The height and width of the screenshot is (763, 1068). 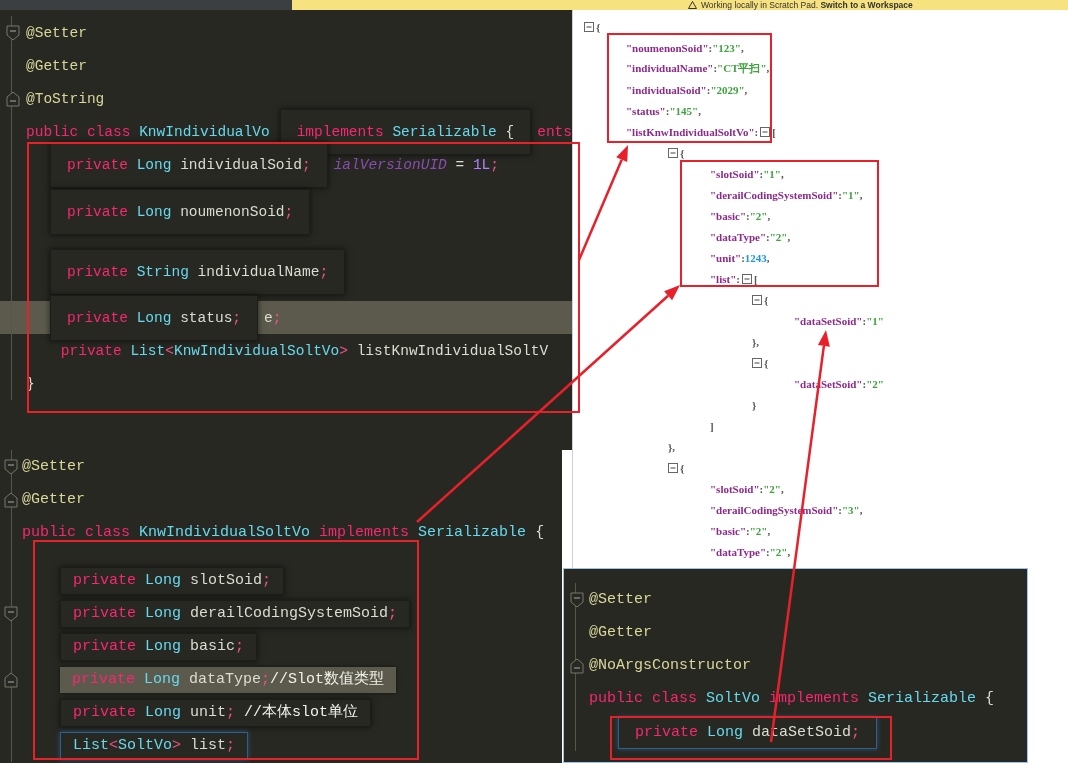 I want to click on code-snippet: private Long status;, so click(x=154, y=317).